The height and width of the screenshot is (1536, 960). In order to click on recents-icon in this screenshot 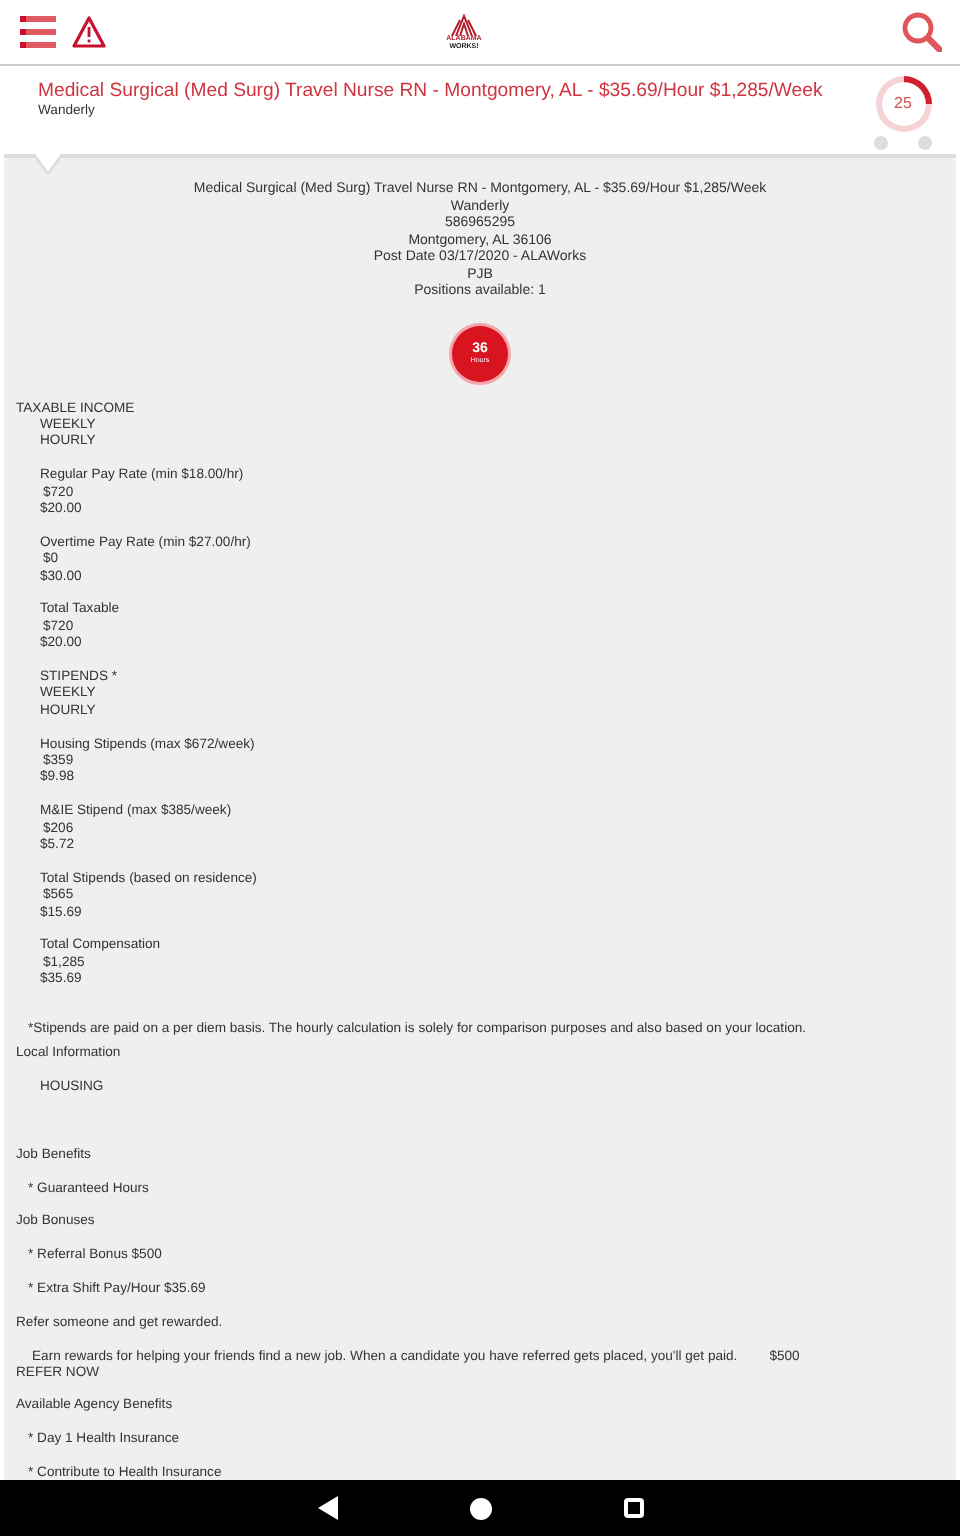, I will do `click(633, 1508)`.